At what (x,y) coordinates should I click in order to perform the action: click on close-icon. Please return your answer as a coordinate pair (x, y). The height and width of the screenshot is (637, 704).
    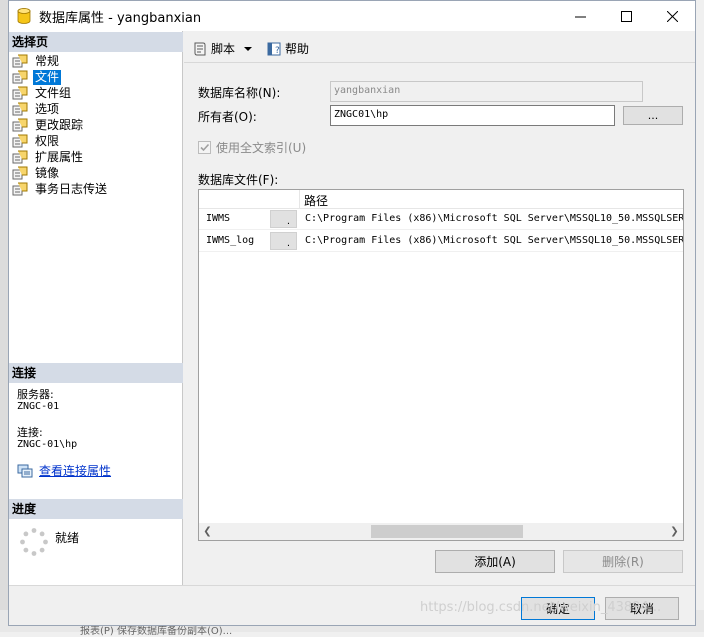
    Looking at the image, I should click on (672, 16).